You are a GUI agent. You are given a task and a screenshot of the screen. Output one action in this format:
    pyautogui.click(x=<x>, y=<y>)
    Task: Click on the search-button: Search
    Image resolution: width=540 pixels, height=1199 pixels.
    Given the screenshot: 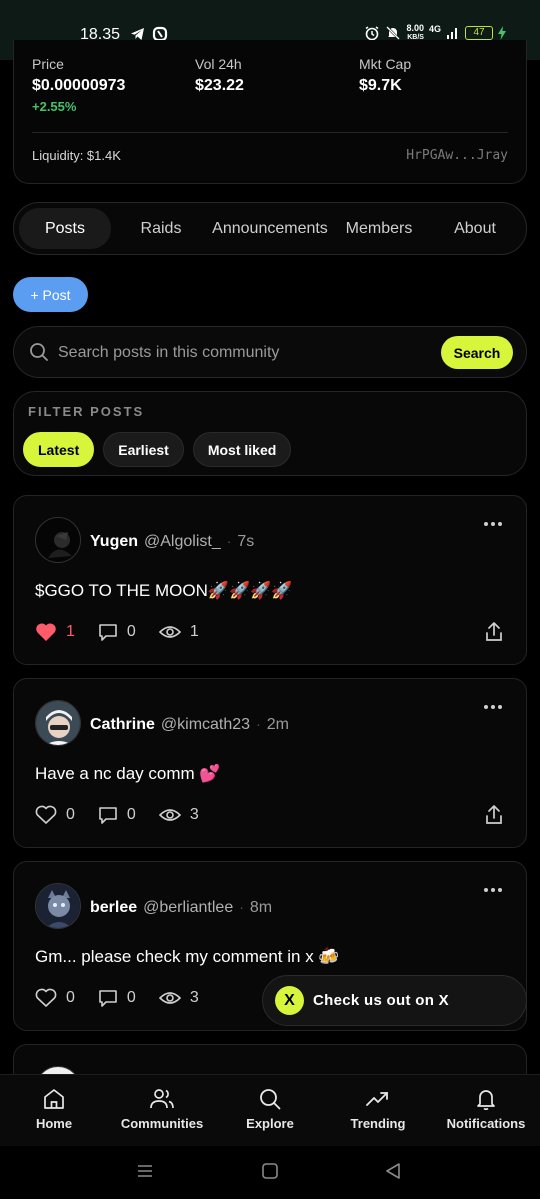 What is the action you would take?
    pyautogui.click(x=477, y=352)
    